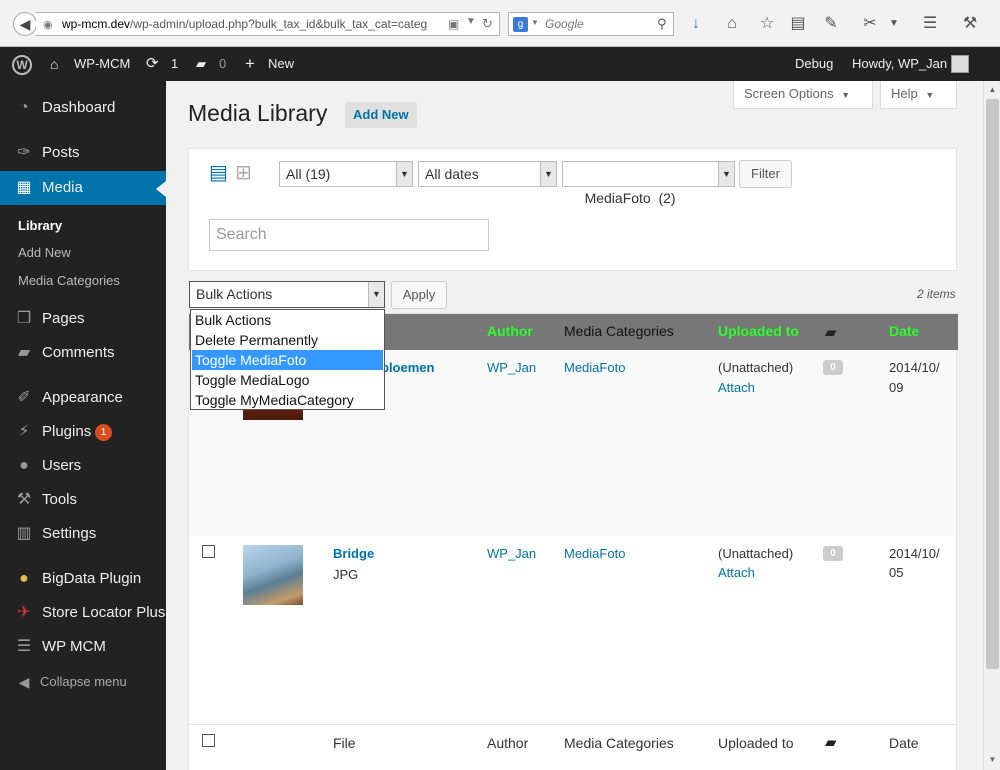  Describe the element at coordinates (287, 320) in the screenshot. I see `option-bulk-actions: Bulk Actions` at that location.